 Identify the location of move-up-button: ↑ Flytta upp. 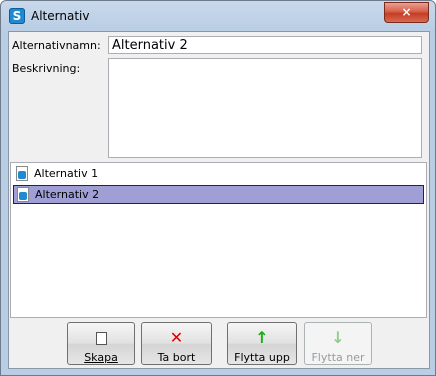
(262, 343).